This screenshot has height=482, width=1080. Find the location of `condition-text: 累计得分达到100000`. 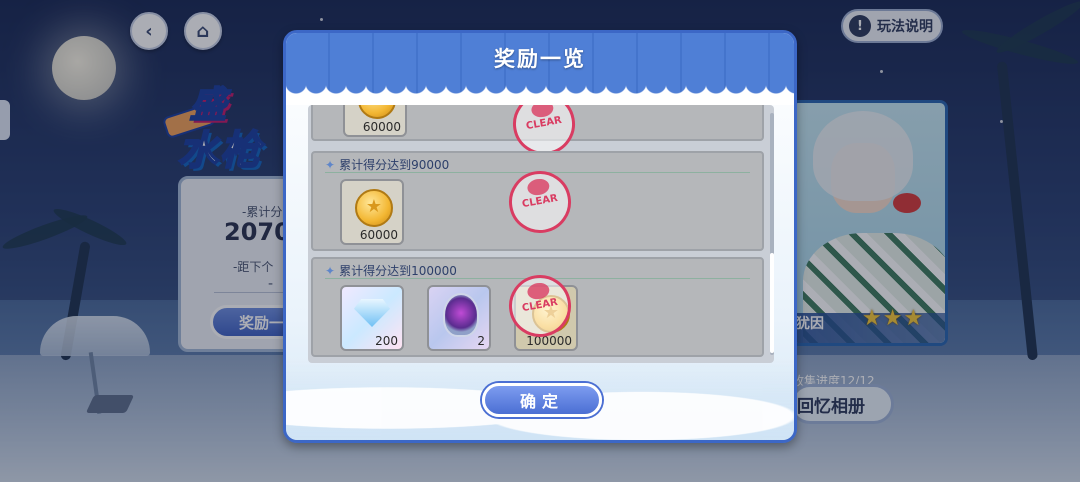

condition-text: 累计得分达到100000 is located at coordinates (398, 271).